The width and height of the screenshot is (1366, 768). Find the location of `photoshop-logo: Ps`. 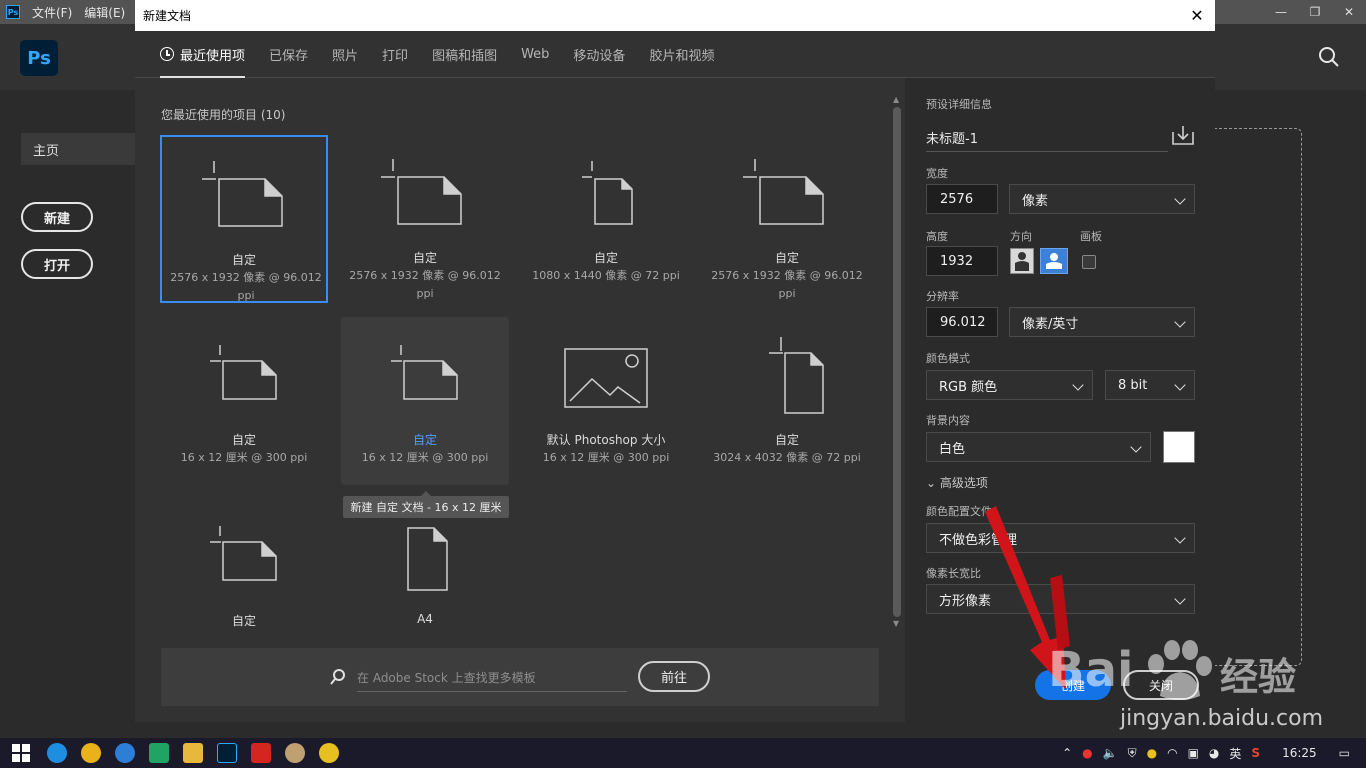

photoshop-logo: Ps is located at coordinates (39, 58).